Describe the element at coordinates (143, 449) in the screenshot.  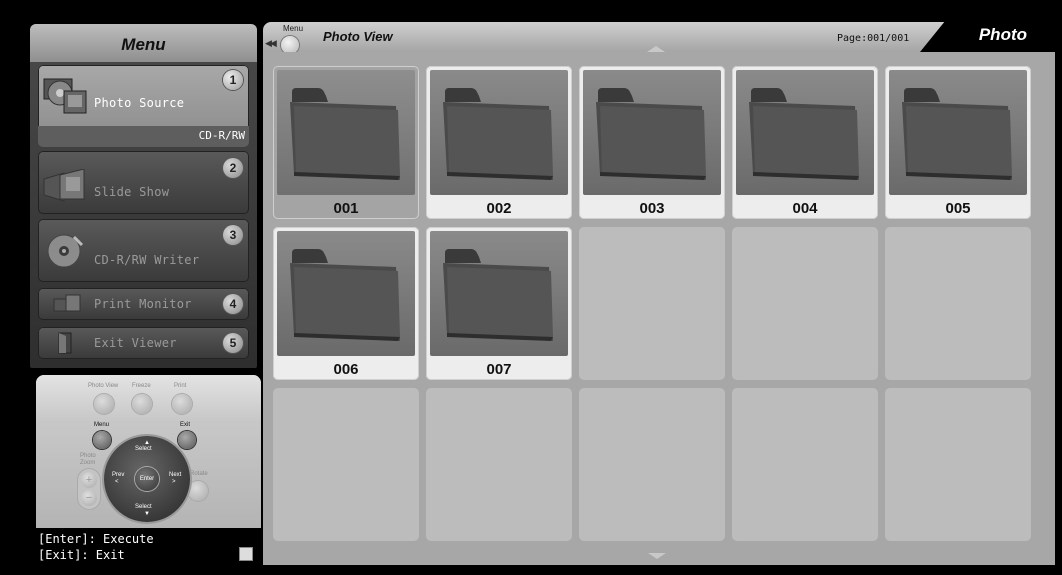
I see `select-up-label: Select` at that location.